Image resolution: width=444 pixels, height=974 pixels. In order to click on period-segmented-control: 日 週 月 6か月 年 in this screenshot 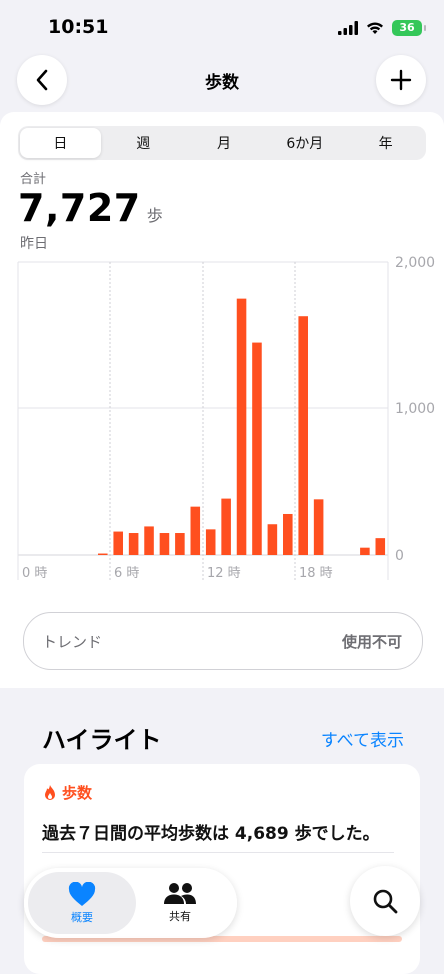, I will do `click(222, 143)`.